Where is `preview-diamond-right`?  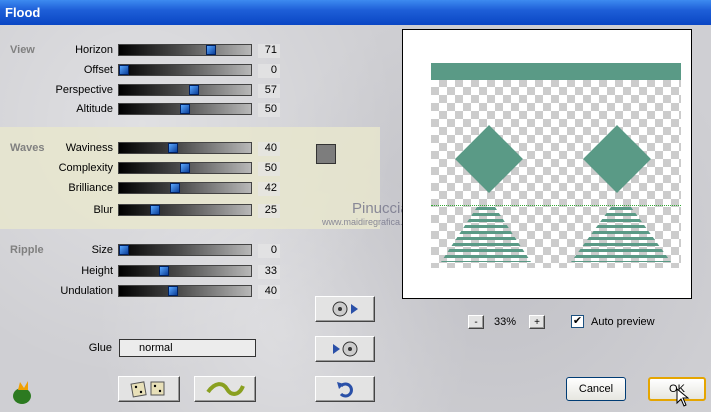 preview-diamond-right is located at coordinates (617, 159).